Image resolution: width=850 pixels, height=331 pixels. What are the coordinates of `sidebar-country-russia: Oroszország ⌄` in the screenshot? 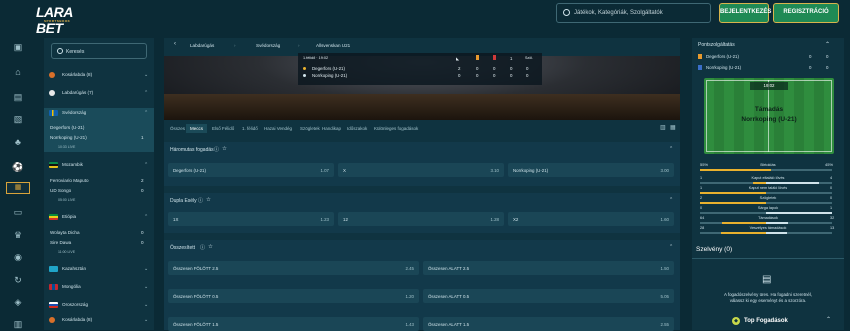 It's located at (99, 305).